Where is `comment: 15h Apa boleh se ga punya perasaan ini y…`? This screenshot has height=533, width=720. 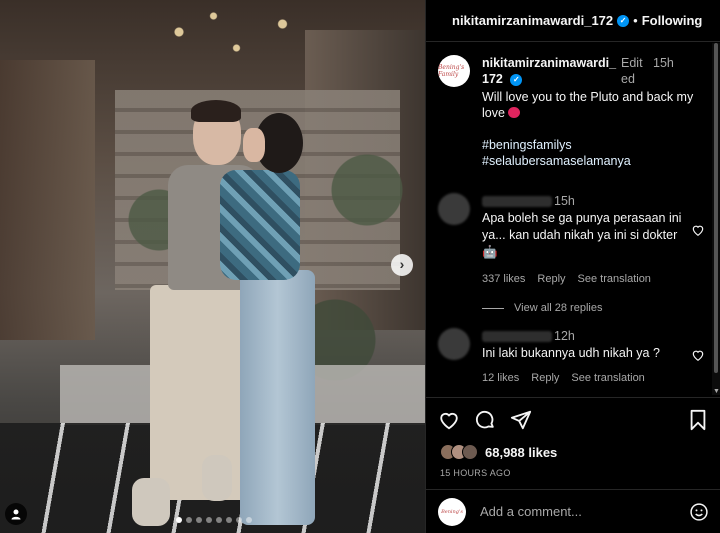 comment: 15h Apa boleh se ga punya perasaan ini y… is located at coordinates (573, 240).